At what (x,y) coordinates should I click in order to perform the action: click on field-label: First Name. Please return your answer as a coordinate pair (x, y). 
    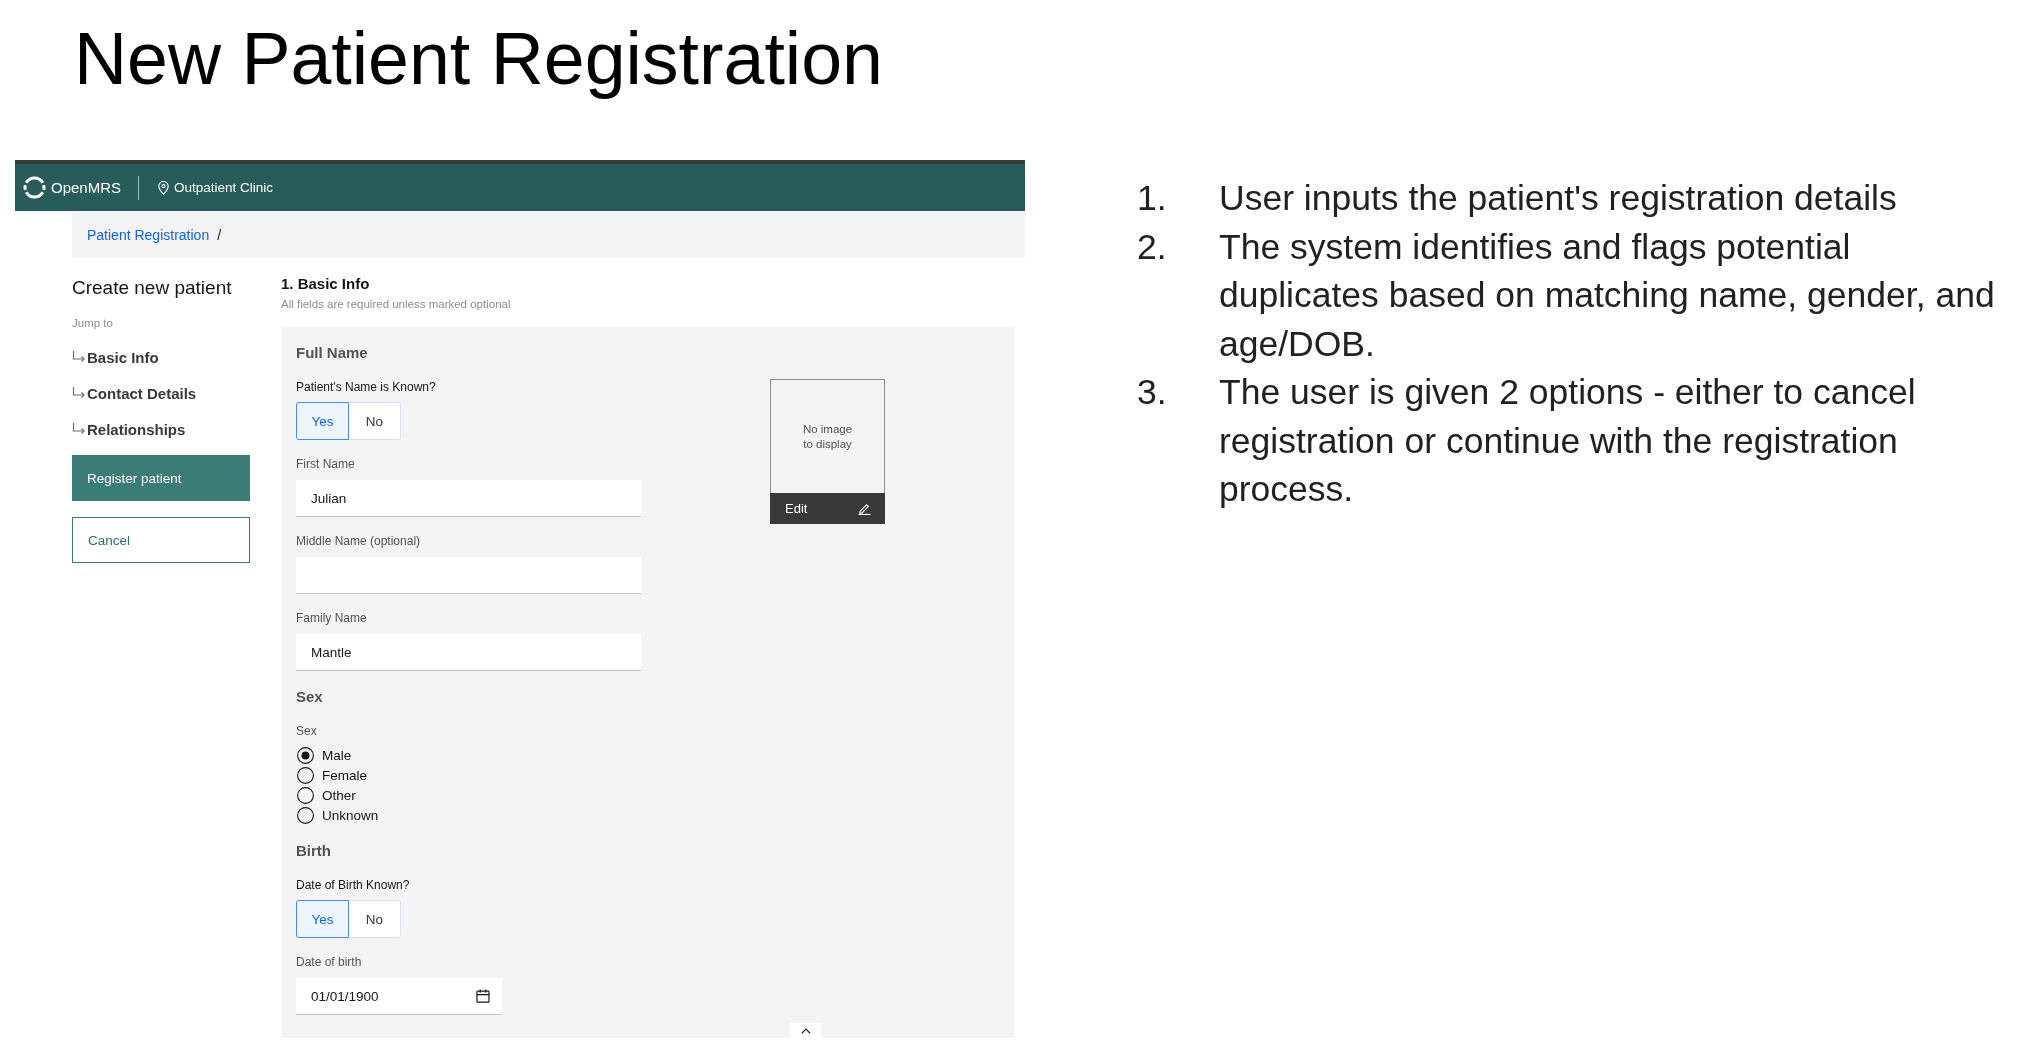
    Looking at the image, I should click on (325, 464).